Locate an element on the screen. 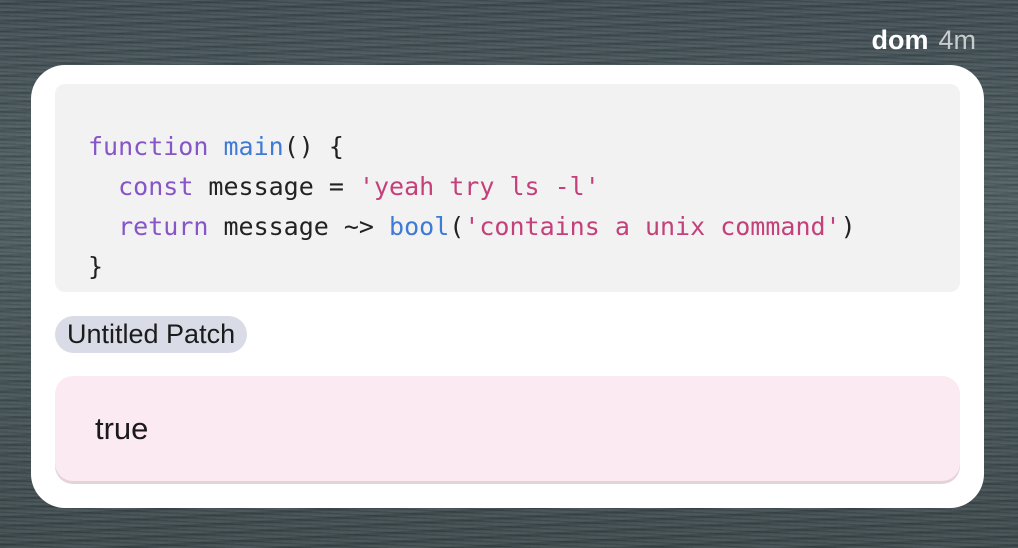 The image size is (1018, 548). code-text: } is located at coordinates (96, 266).